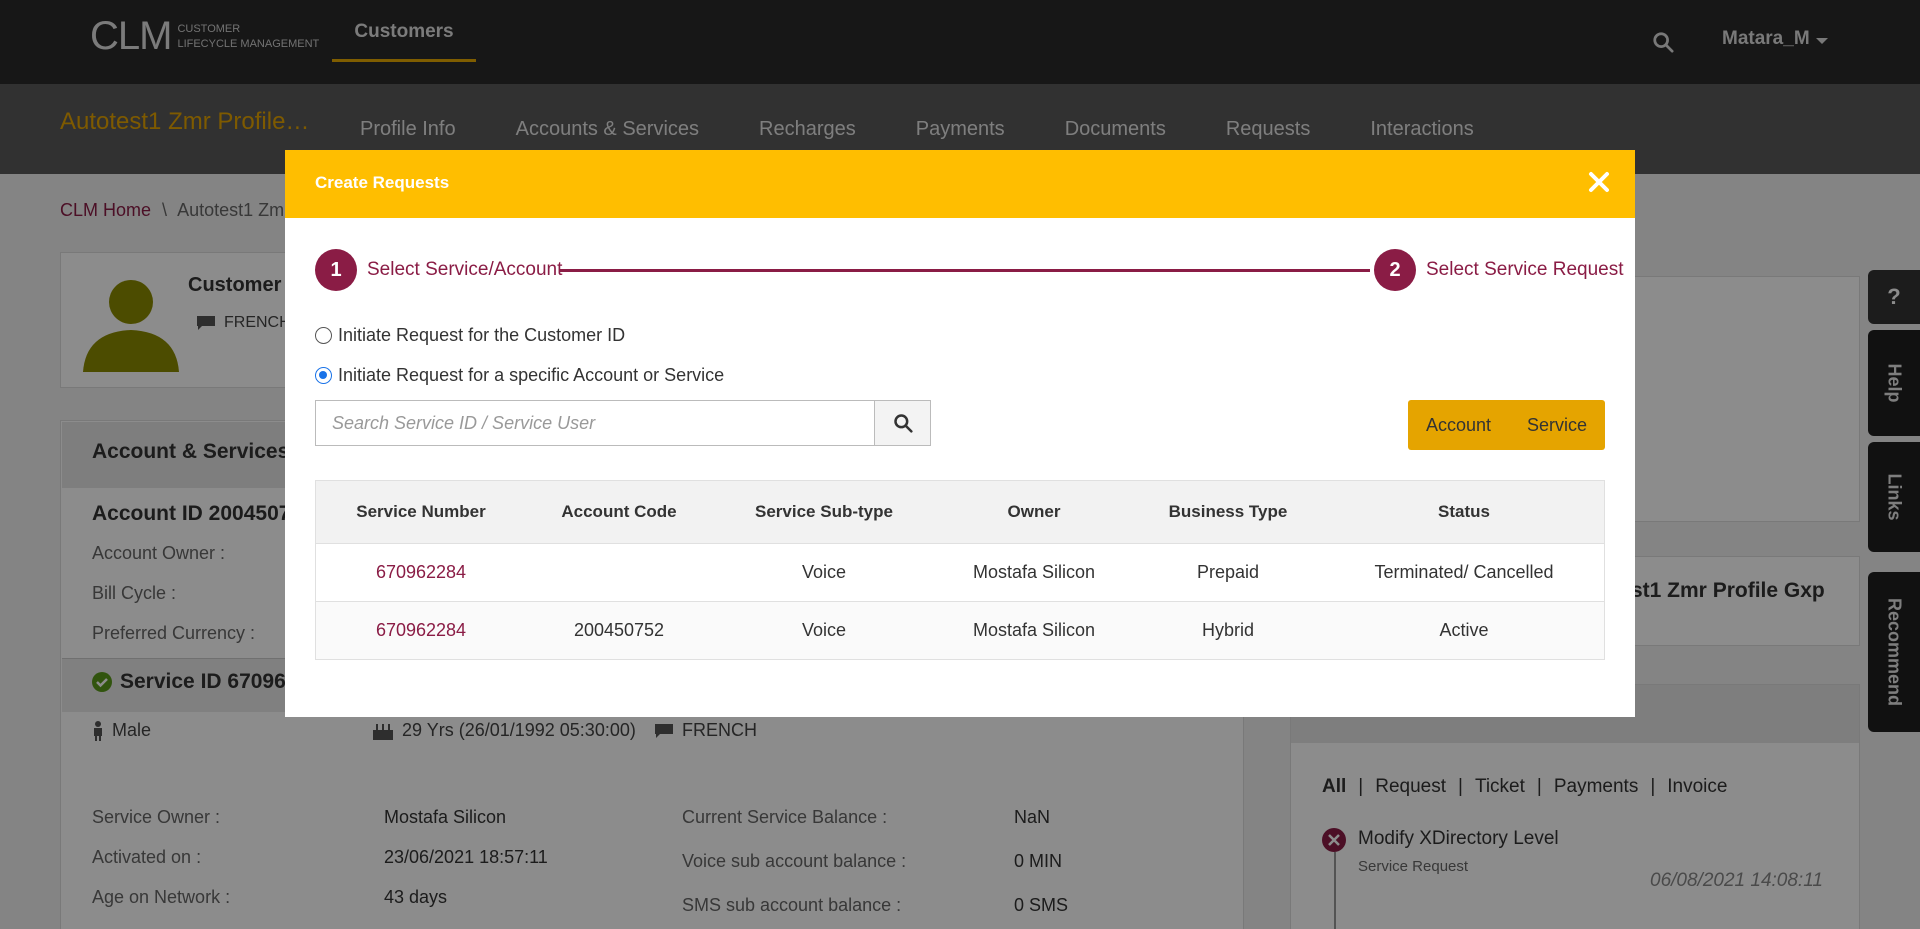  I want to click on column-header: Service Number, so click(421, 511).